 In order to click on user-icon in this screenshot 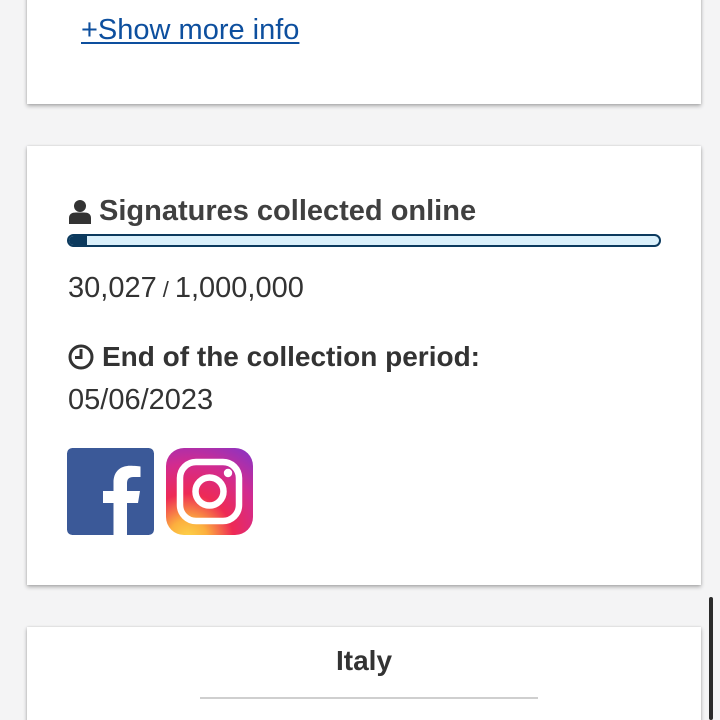, I will do `click(80, 212)`.